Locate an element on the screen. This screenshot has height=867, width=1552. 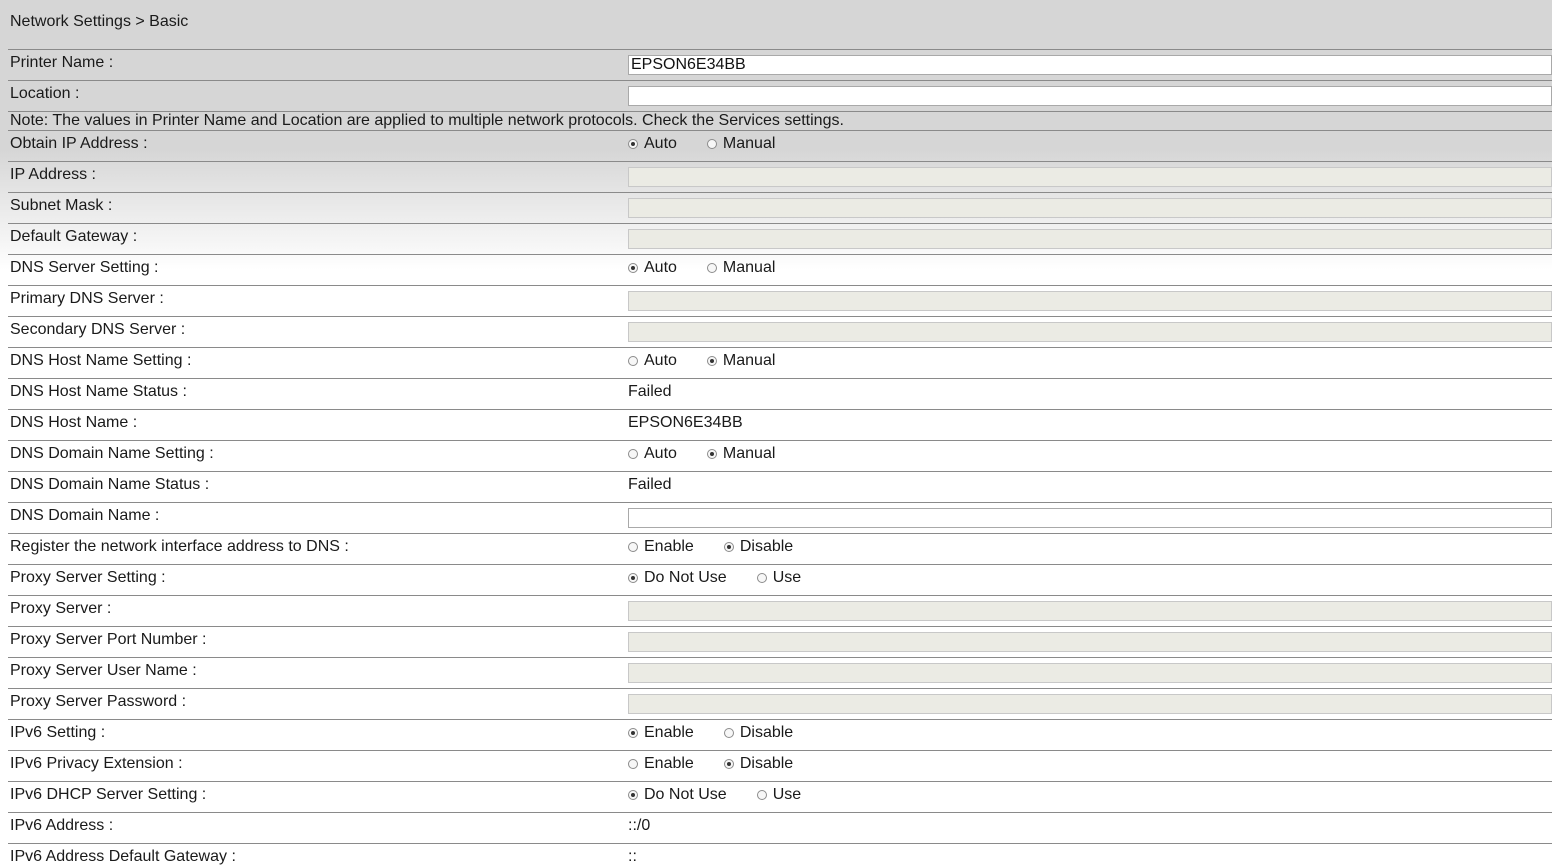
obtain-ip-manual-label: Manual is located at coordinates (749, 144).